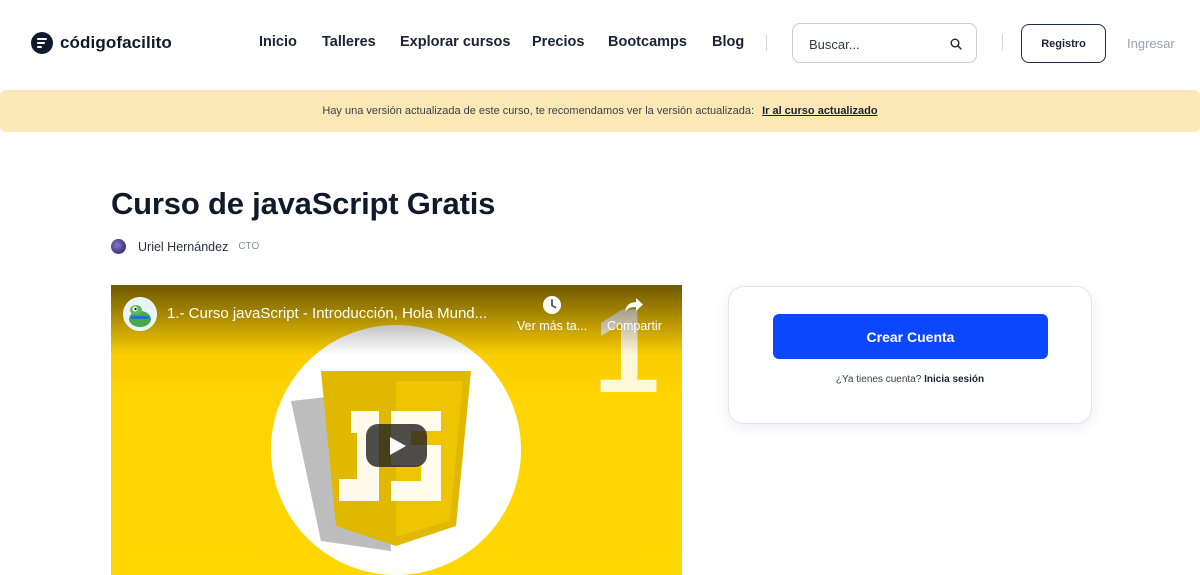 This screenshot has width=1200, height=575. Describe the element at coordinates (558, 42) in the screenshot. I see `nav-item-precios: Precios` at that location.